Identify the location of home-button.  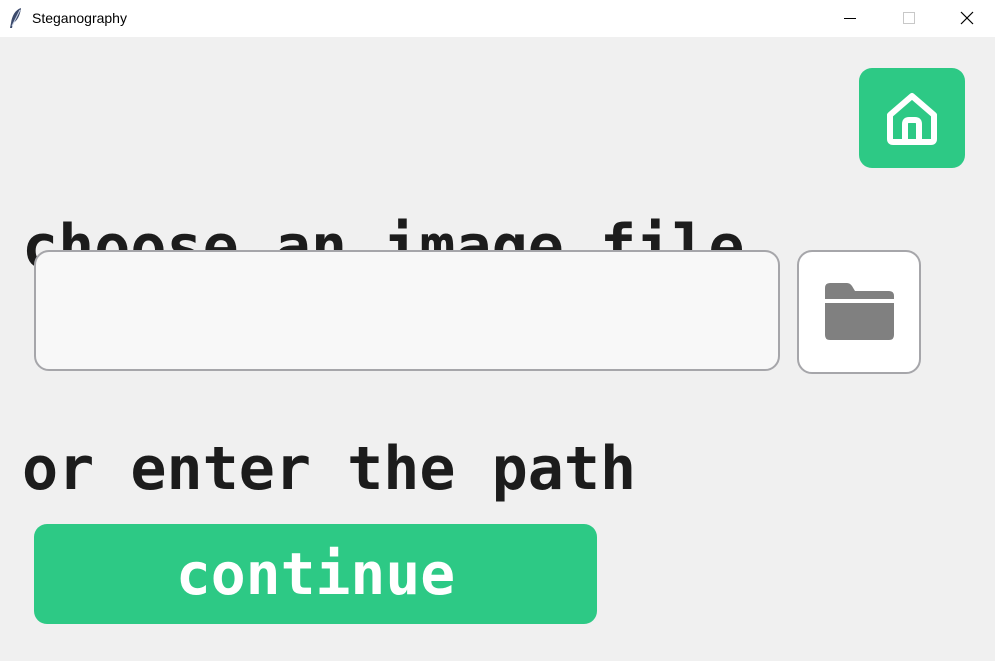
(912, 118).